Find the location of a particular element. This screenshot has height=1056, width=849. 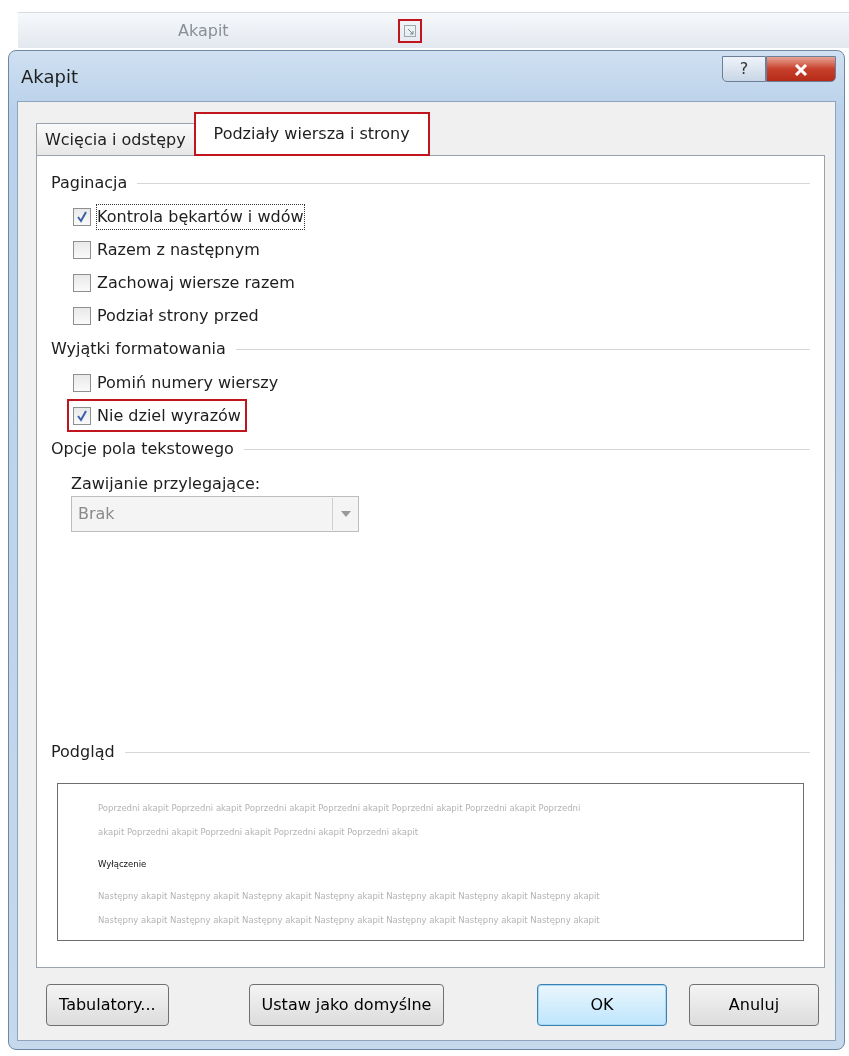

sample-text: Wyłączenie is located at coordinates (123, 864).